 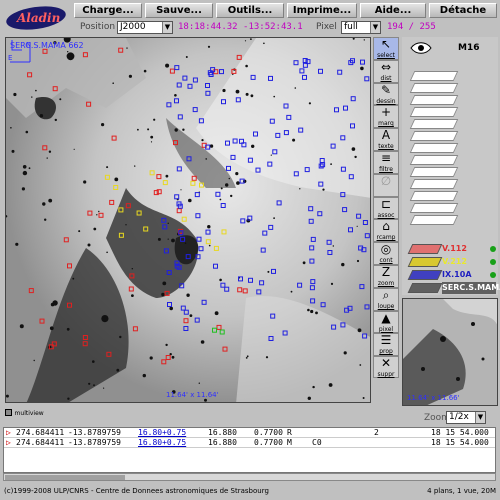 I want to click on tool-assoc: ⊏ assoc, so click(x=386, y=208).